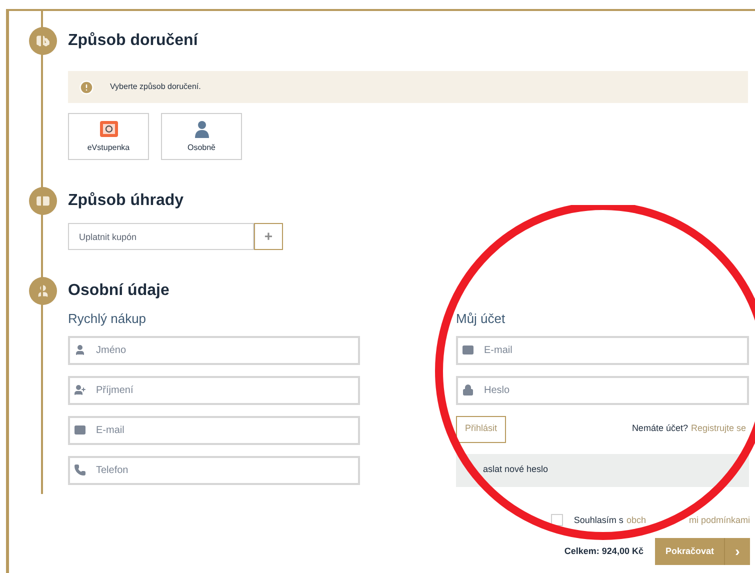  What do you see at coordinates (214, 390) in the screenshot?
I see `input-field: Příjmení` at bounding box center [214, 390].